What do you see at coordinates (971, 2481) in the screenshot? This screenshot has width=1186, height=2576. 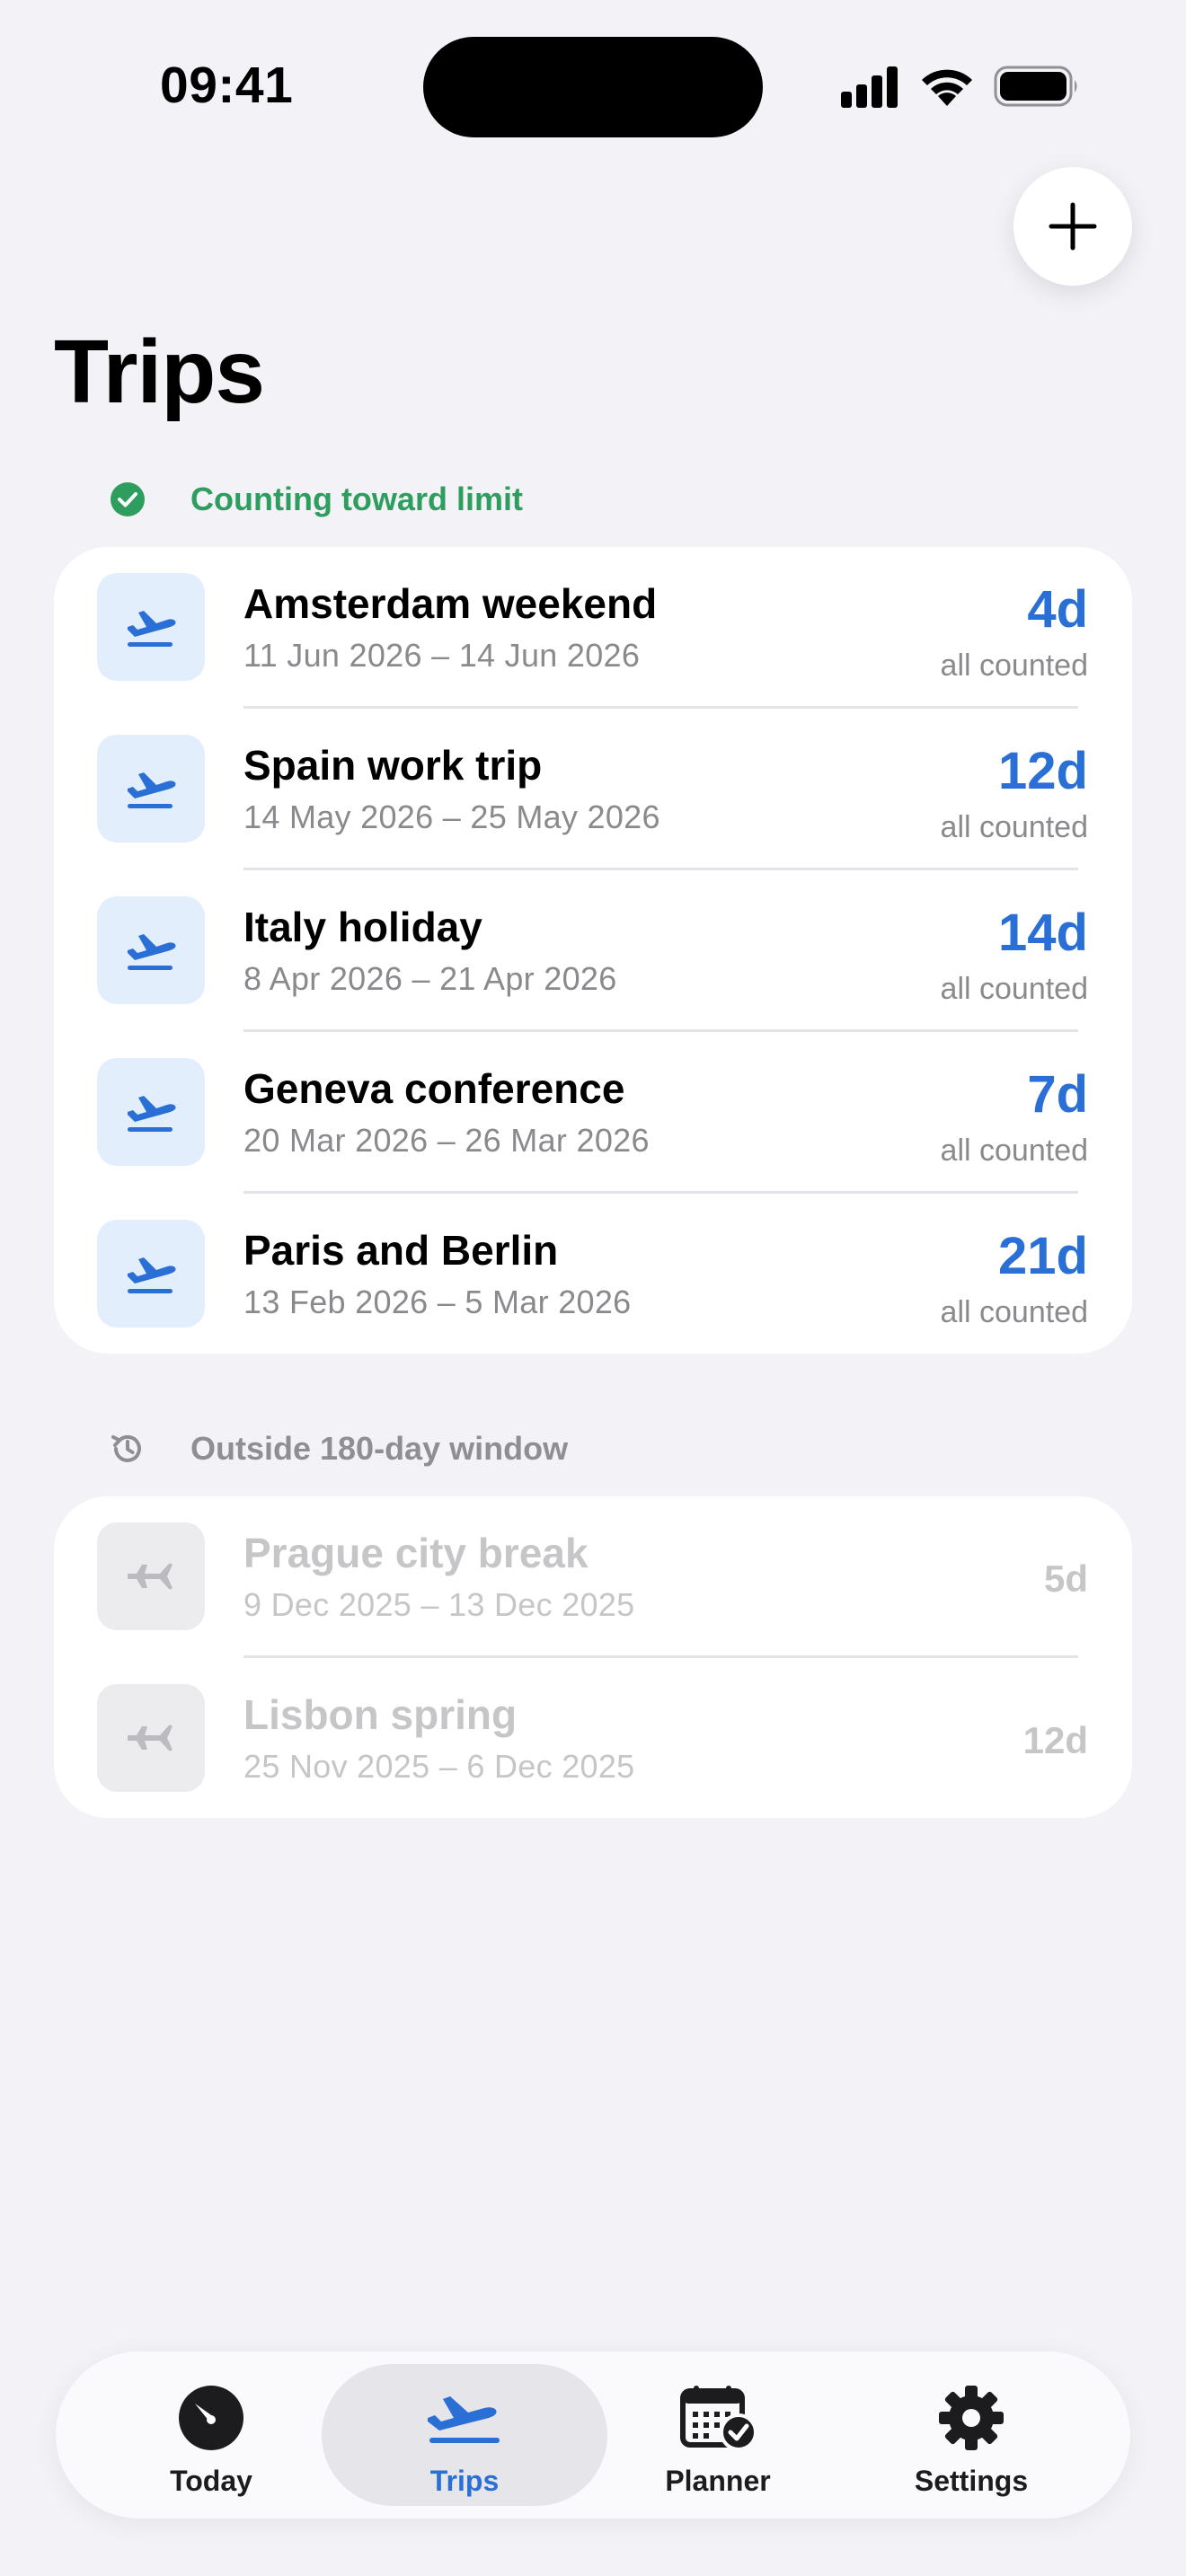 I see `tab-label: Settings` at bounding box center [971, 2481].